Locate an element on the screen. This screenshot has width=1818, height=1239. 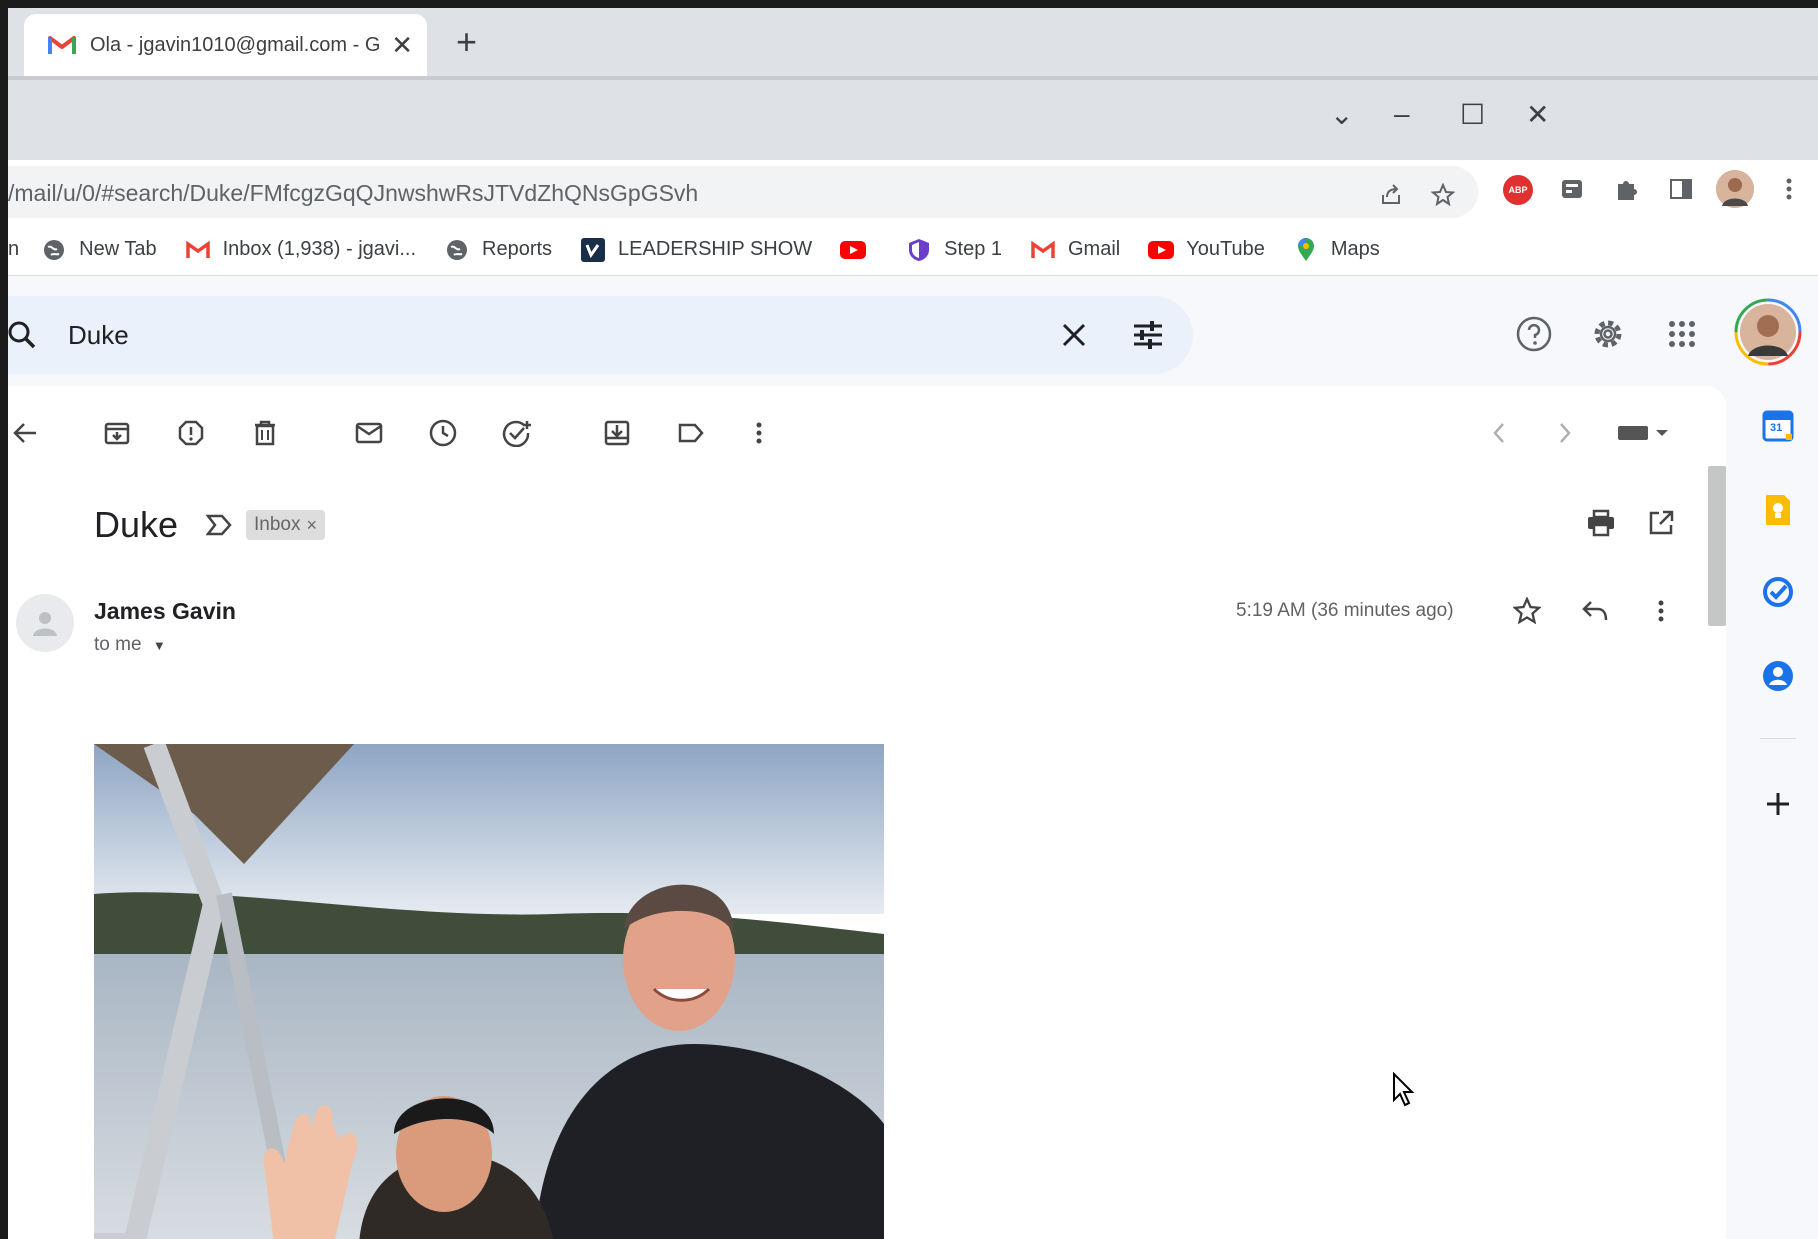
input-tools-keyboard-icon is located at coordinates (1642, 433).